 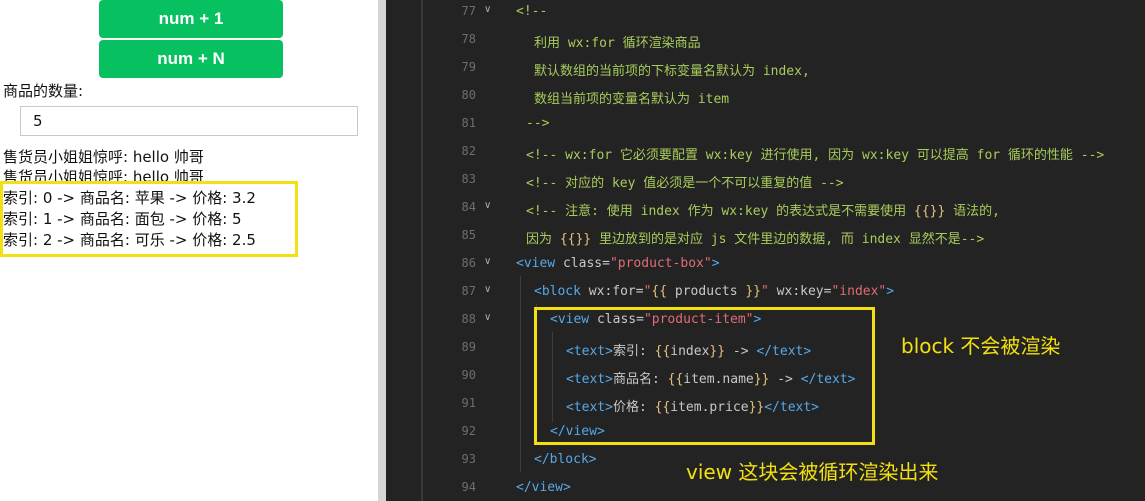 I want to click on code-string: "product-box", so click(x=660, y=263).